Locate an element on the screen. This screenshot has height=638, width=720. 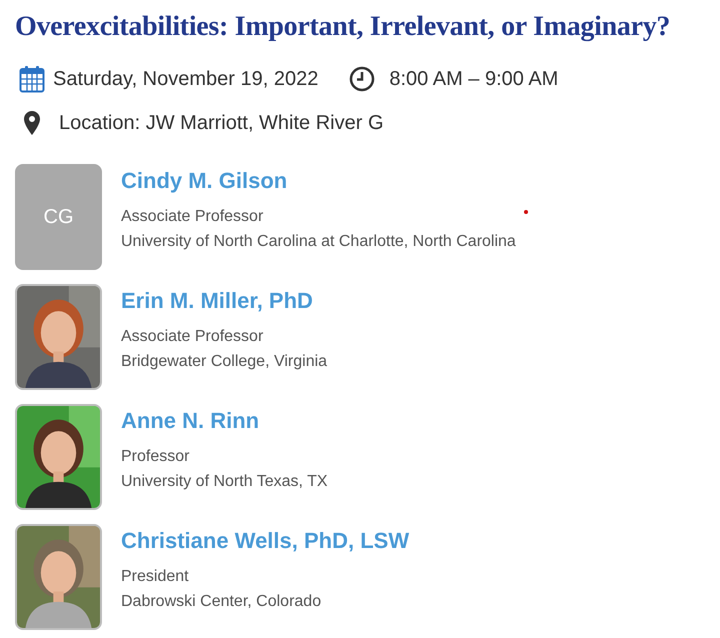
speaker-affiliation: University of North Carolina at Charlotte, North Carolina is located at coordinates (318, 242).